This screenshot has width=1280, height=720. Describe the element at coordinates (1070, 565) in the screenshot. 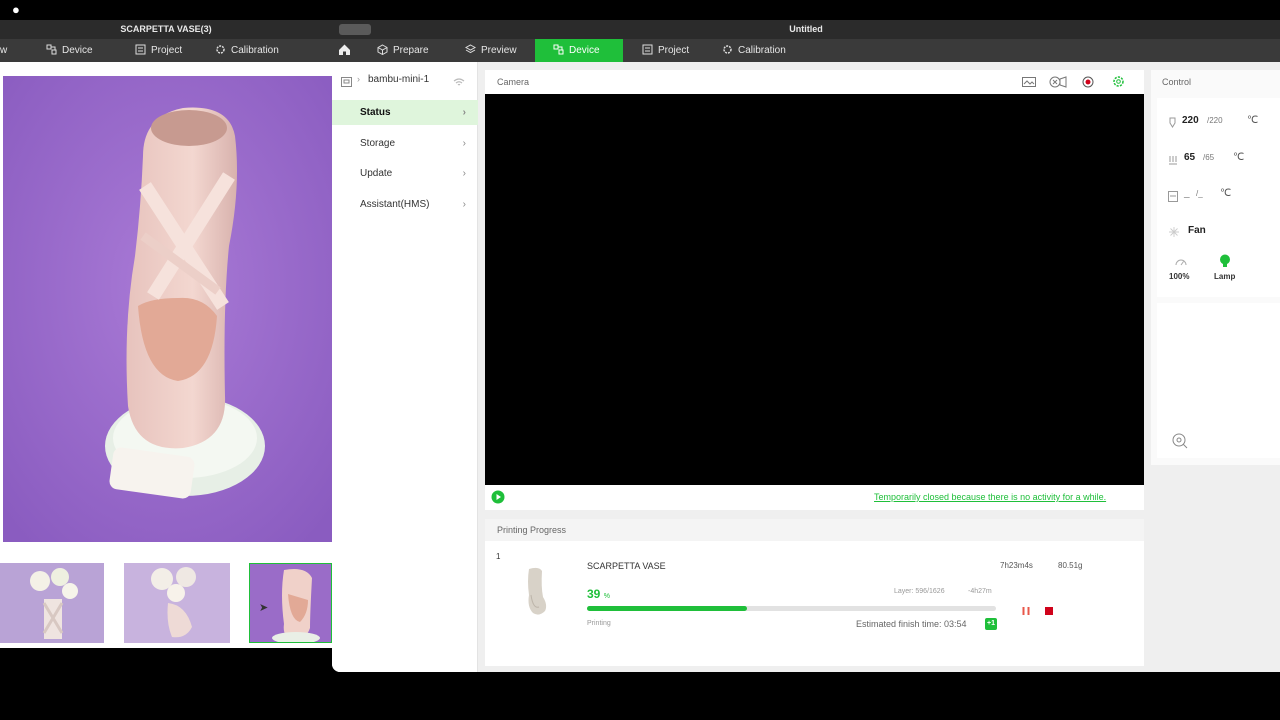

I see `filament-weight: 80.51g` at that location.